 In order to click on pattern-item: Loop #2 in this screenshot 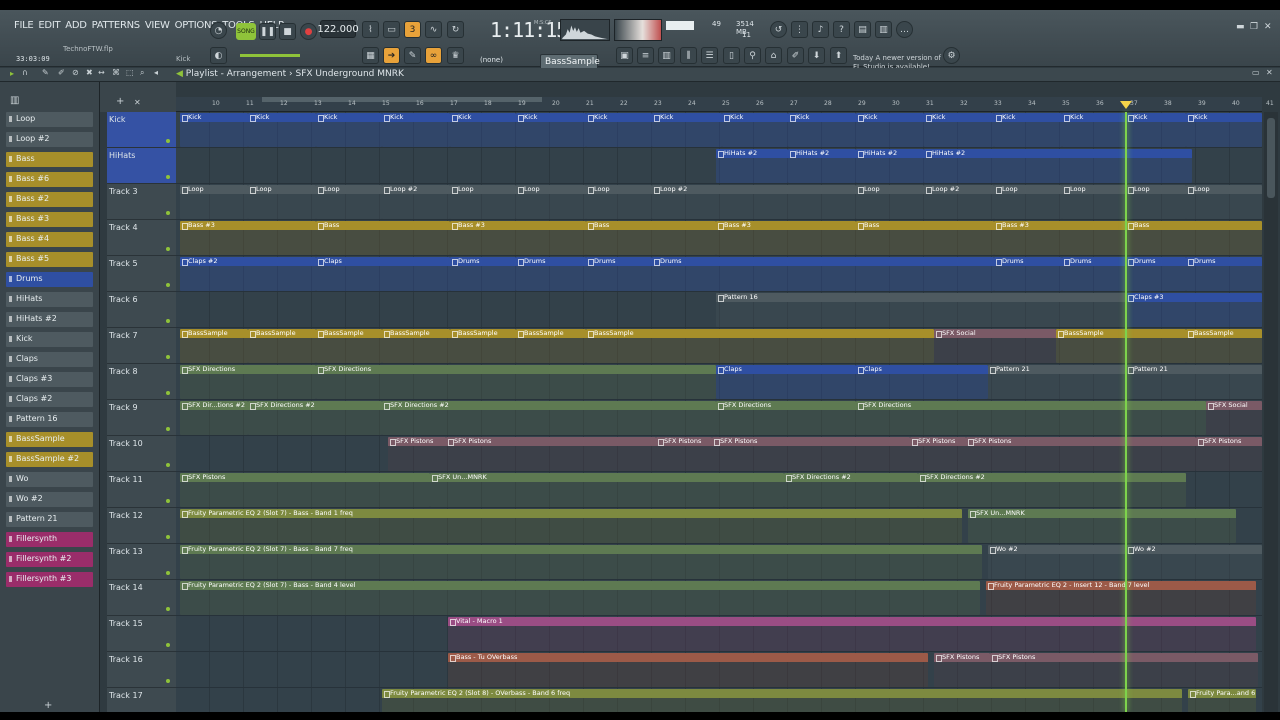, I will do `click(49, 139)`.